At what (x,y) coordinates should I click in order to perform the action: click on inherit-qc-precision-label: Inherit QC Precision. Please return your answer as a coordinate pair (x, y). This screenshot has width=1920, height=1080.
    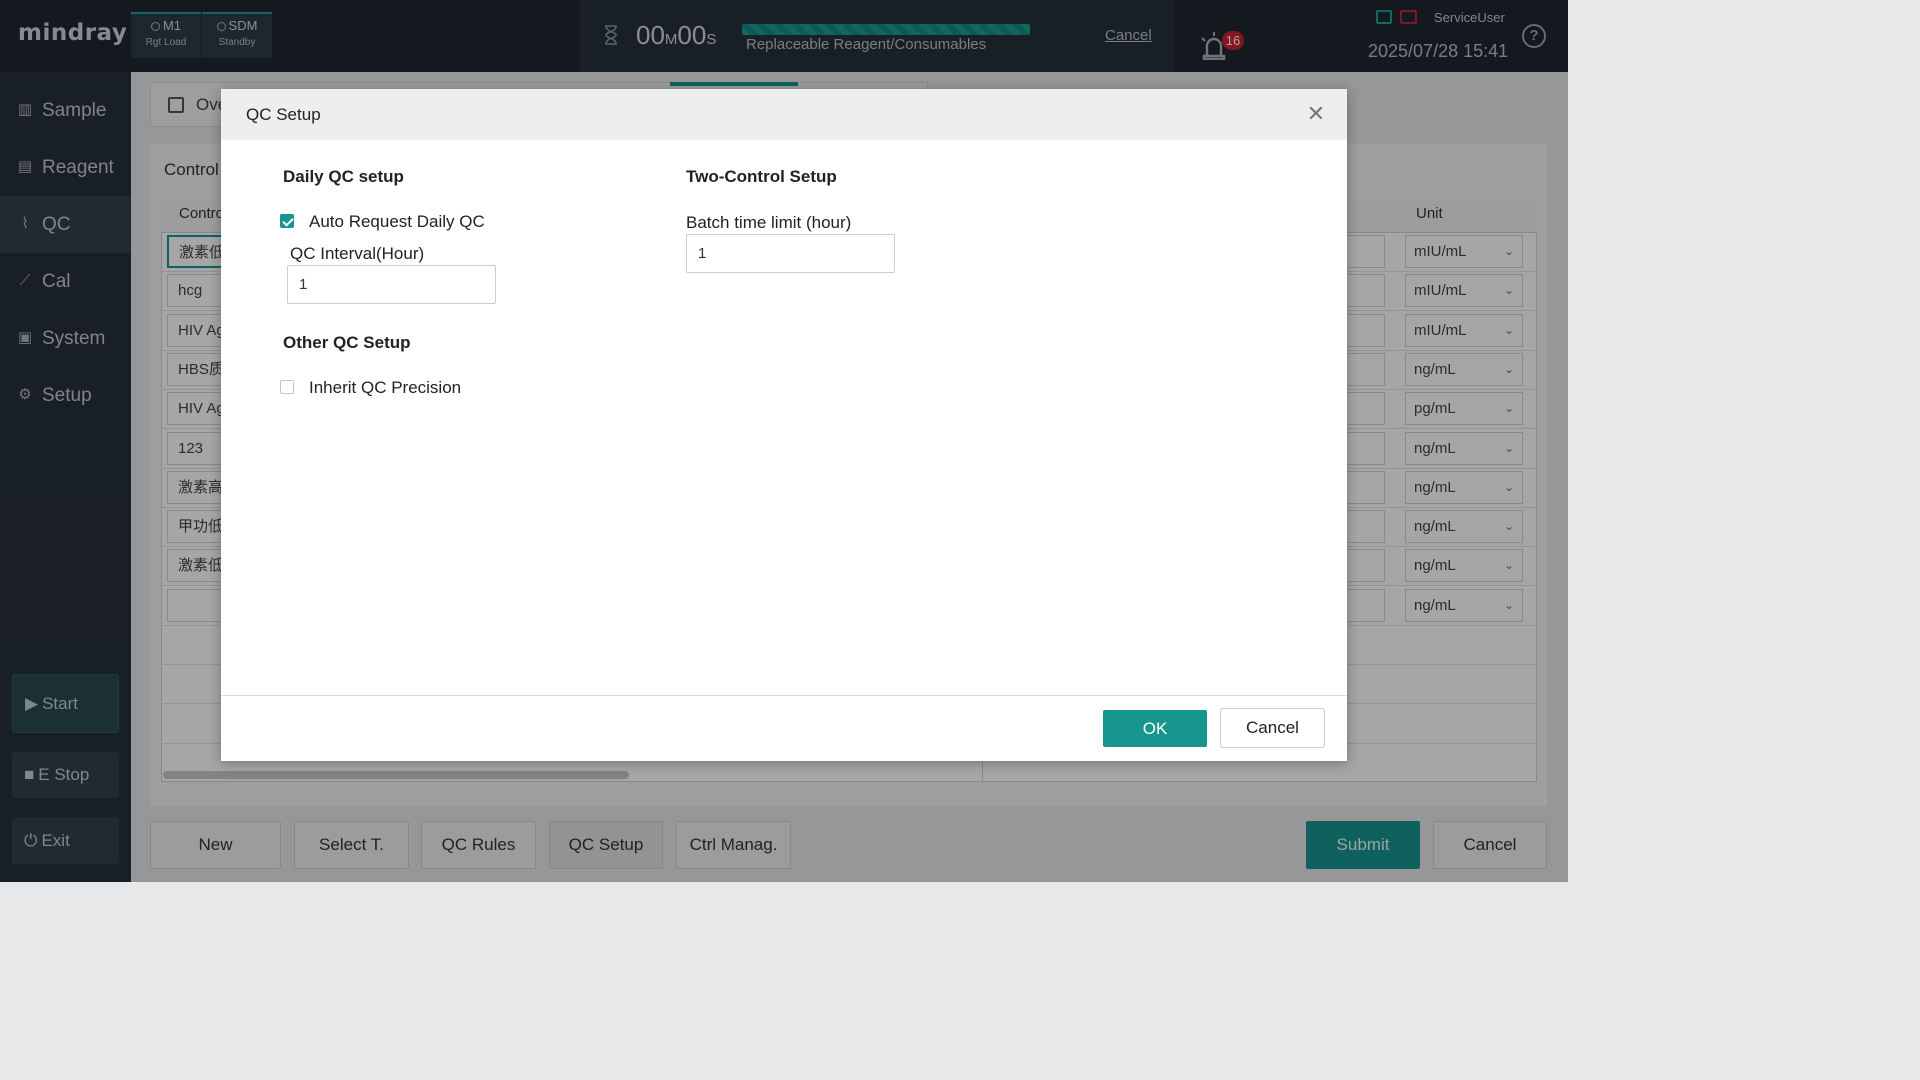
    Looking at the image, I should click on (385, 387).